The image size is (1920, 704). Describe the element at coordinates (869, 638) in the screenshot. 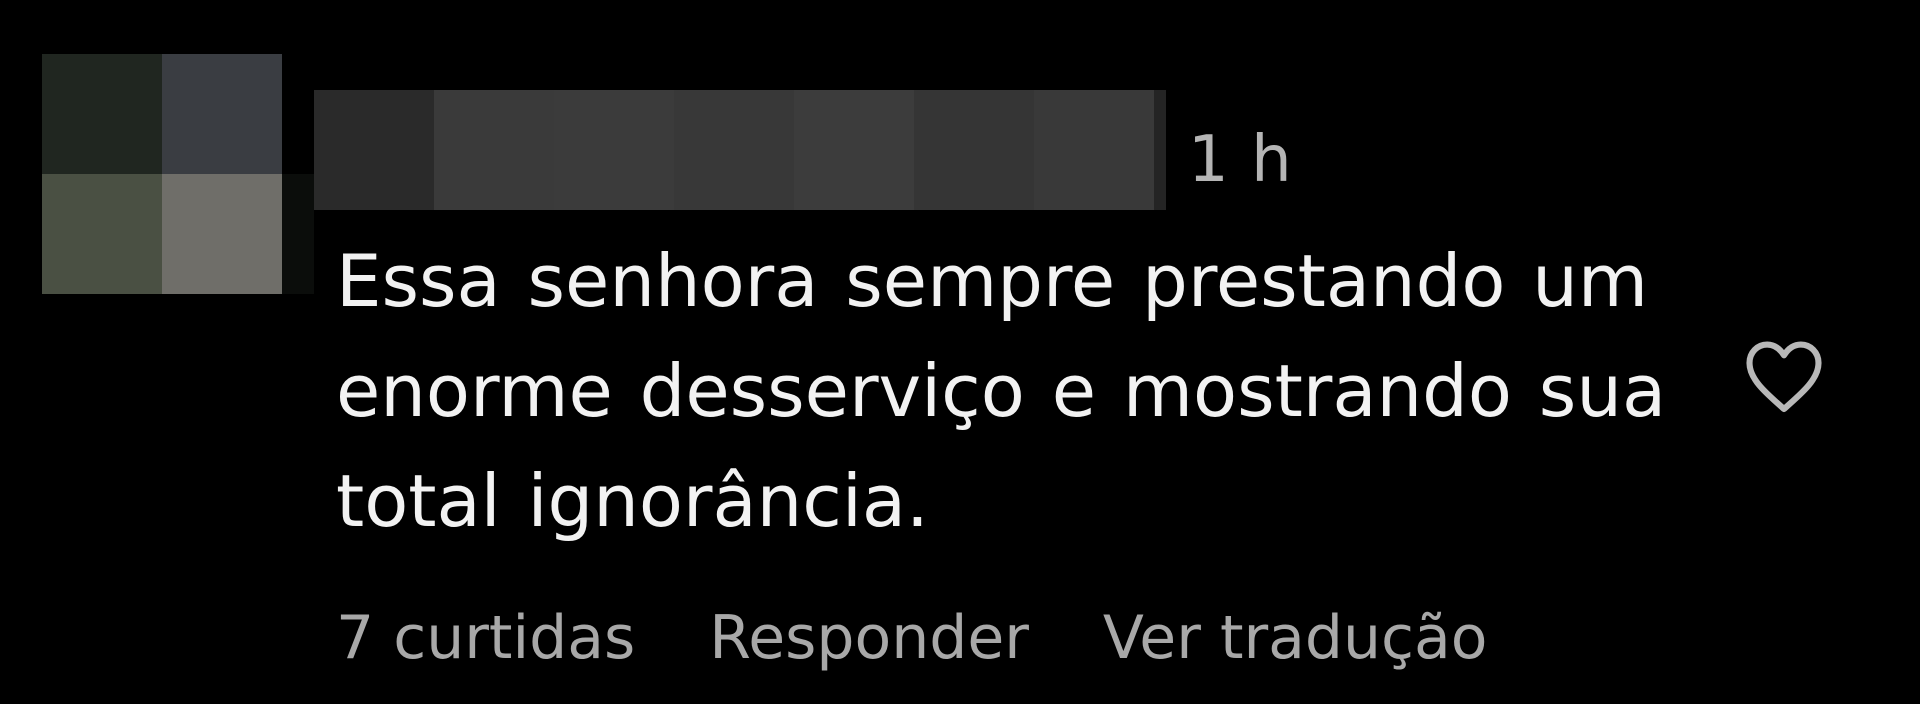

I see `reply-button: Responder` at that location.